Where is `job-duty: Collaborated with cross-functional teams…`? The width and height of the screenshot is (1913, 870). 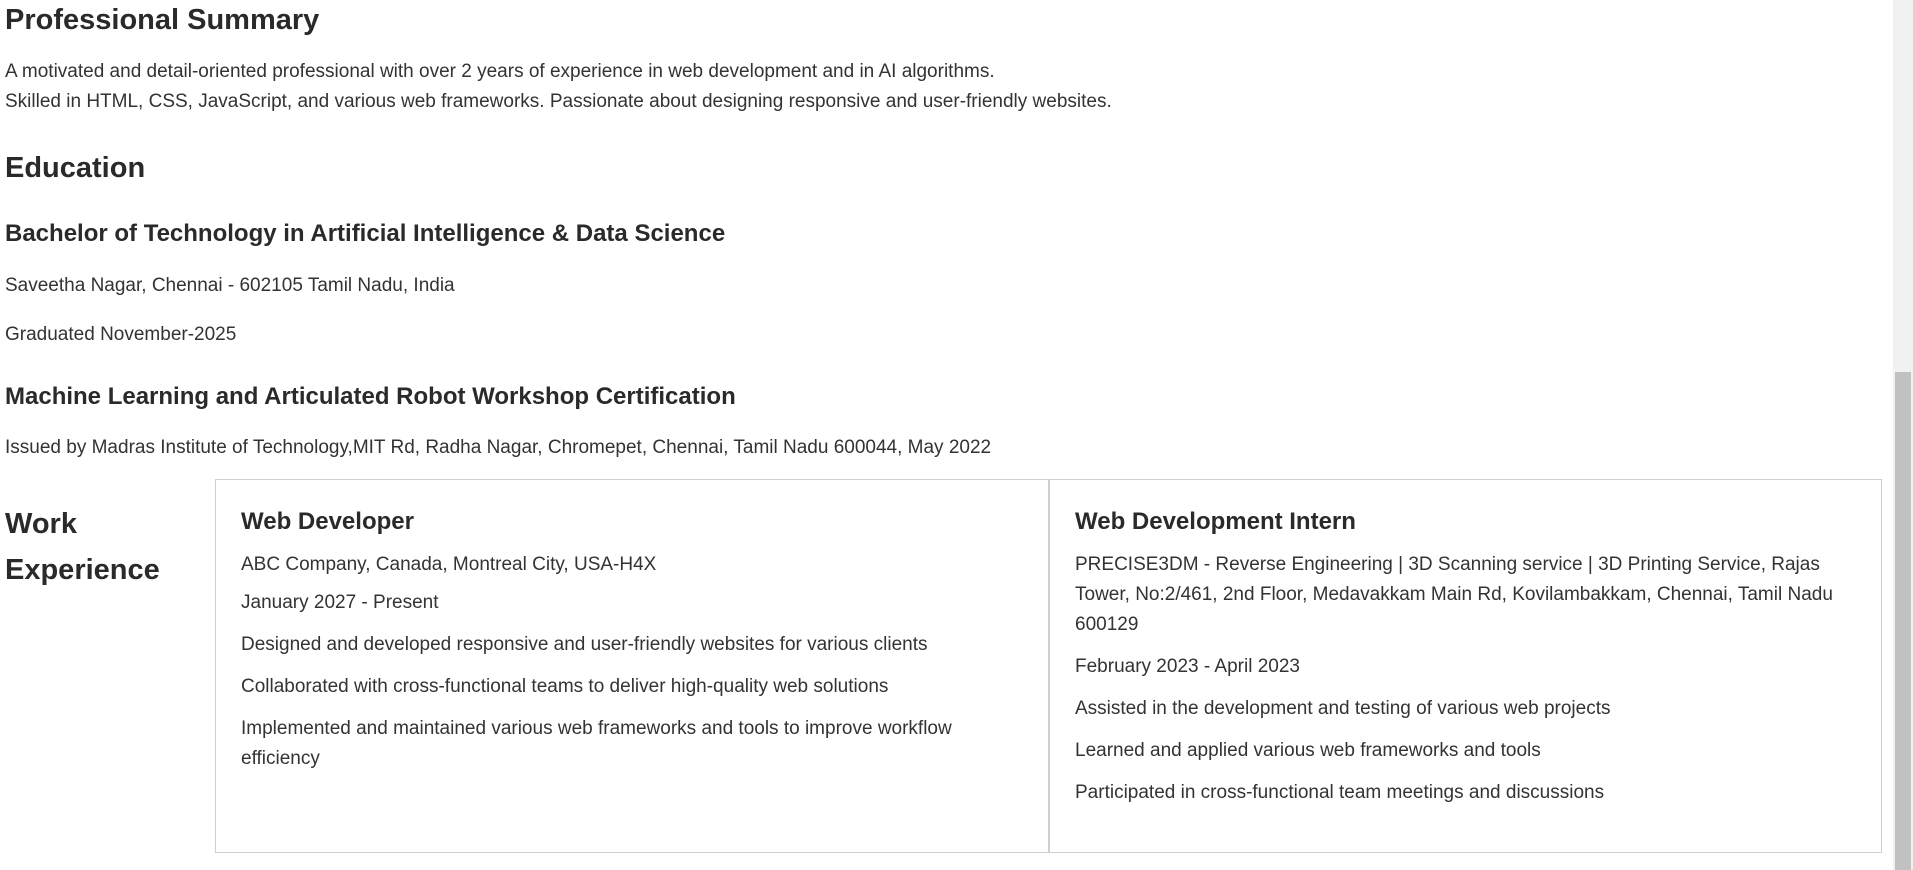
job-duty: Collaborated with cross-functional teams… is located at coordinates (565, 686).